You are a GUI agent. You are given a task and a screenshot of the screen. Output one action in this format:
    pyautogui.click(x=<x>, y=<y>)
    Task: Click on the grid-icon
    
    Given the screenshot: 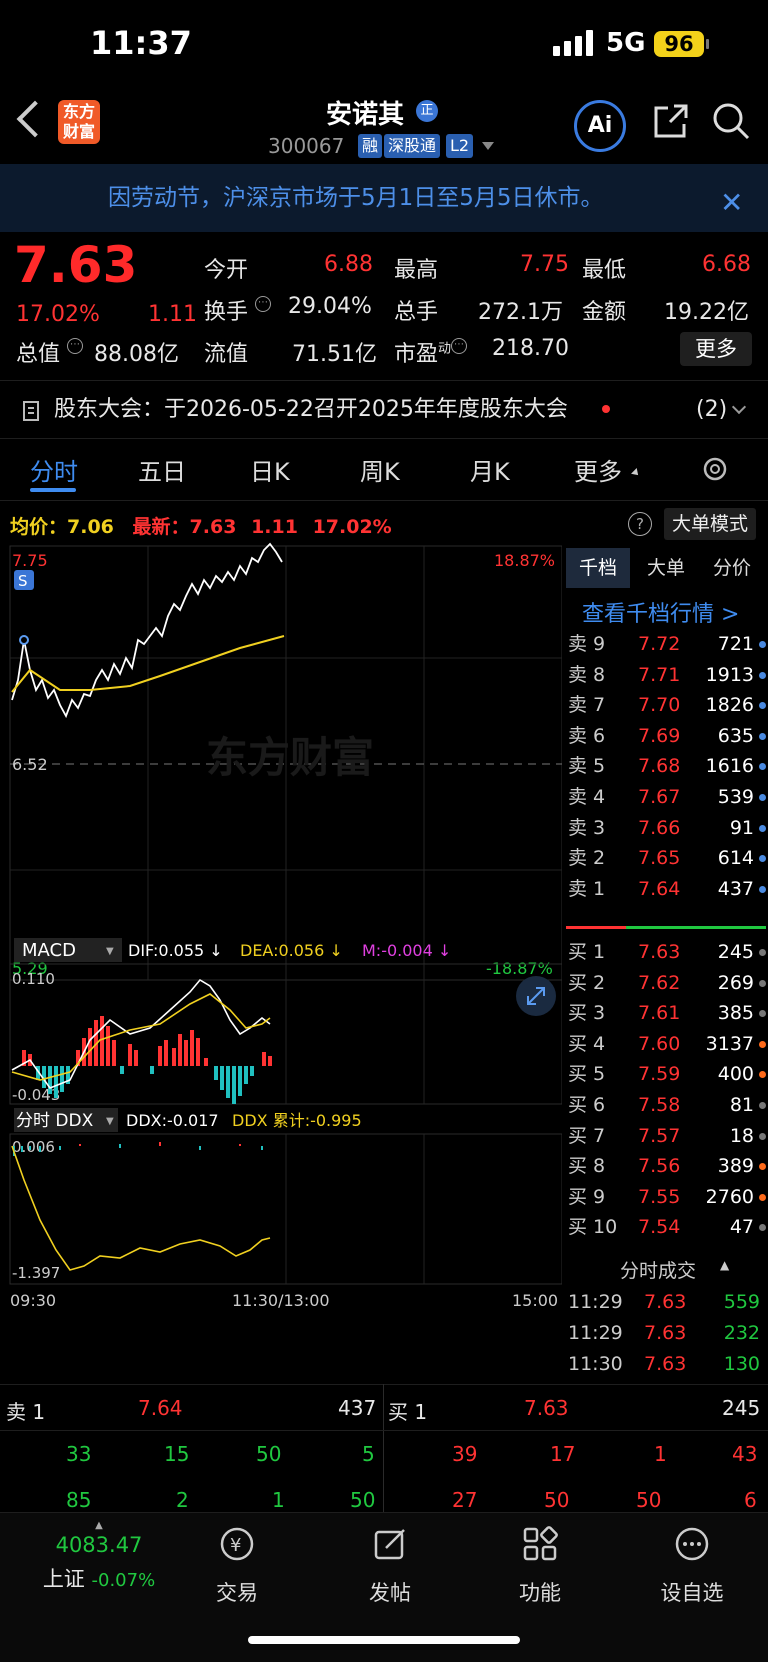 What is the action you would take?
    pyautogui.click(x=540, y=1543)
    